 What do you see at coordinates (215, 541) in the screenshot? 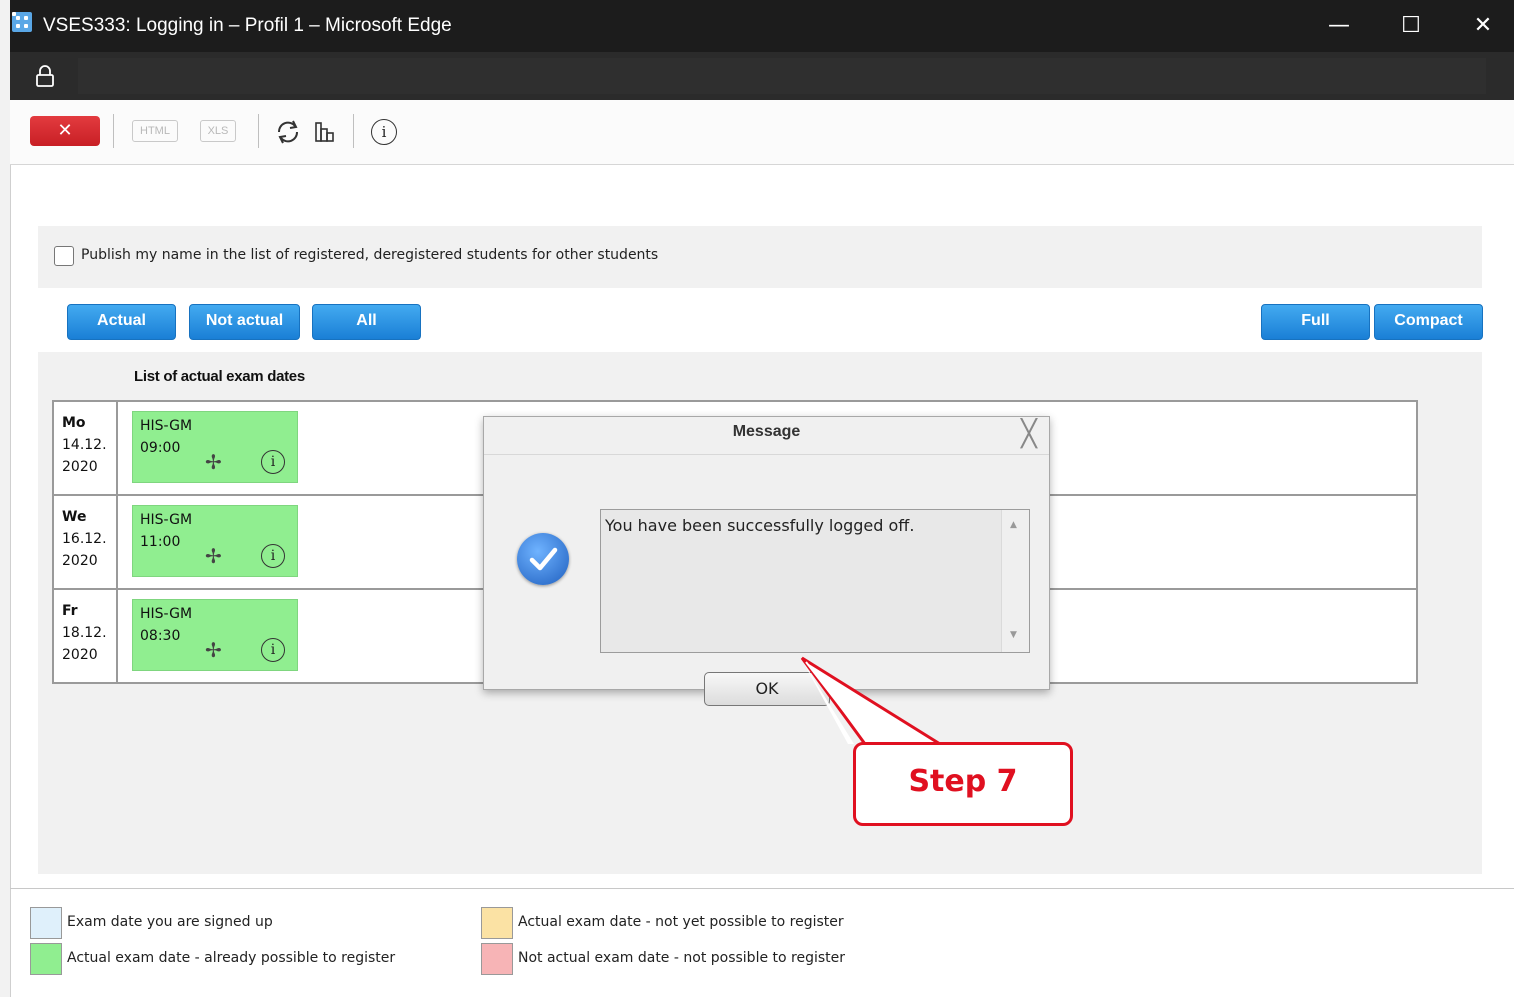
I see `exam-card: HIS-GM 11:00 ✢ i` at bounding box center [215, 541].